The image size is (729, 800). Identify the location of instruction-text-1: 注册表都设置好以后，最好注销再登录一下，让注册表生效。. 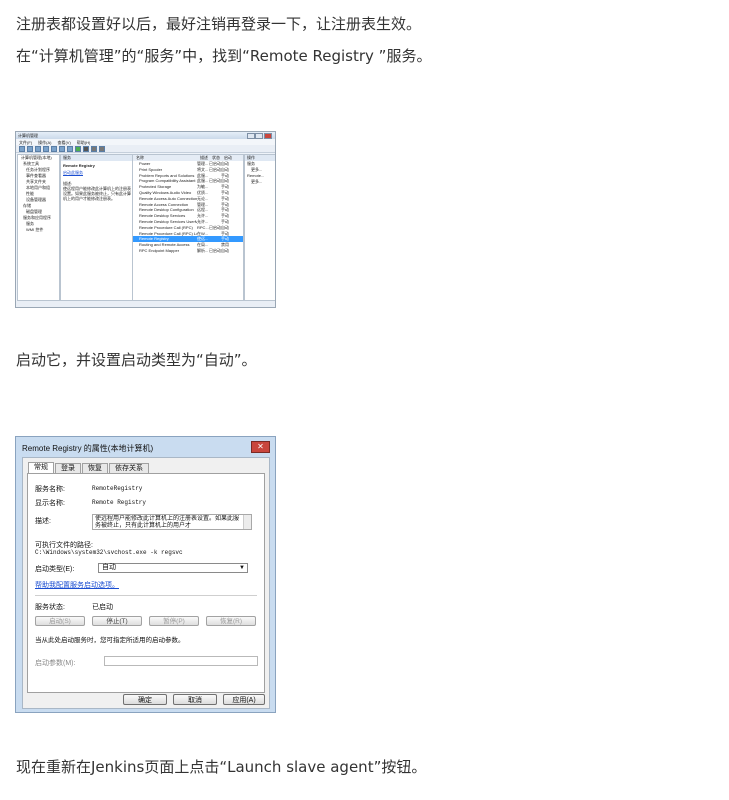
(219, 24).